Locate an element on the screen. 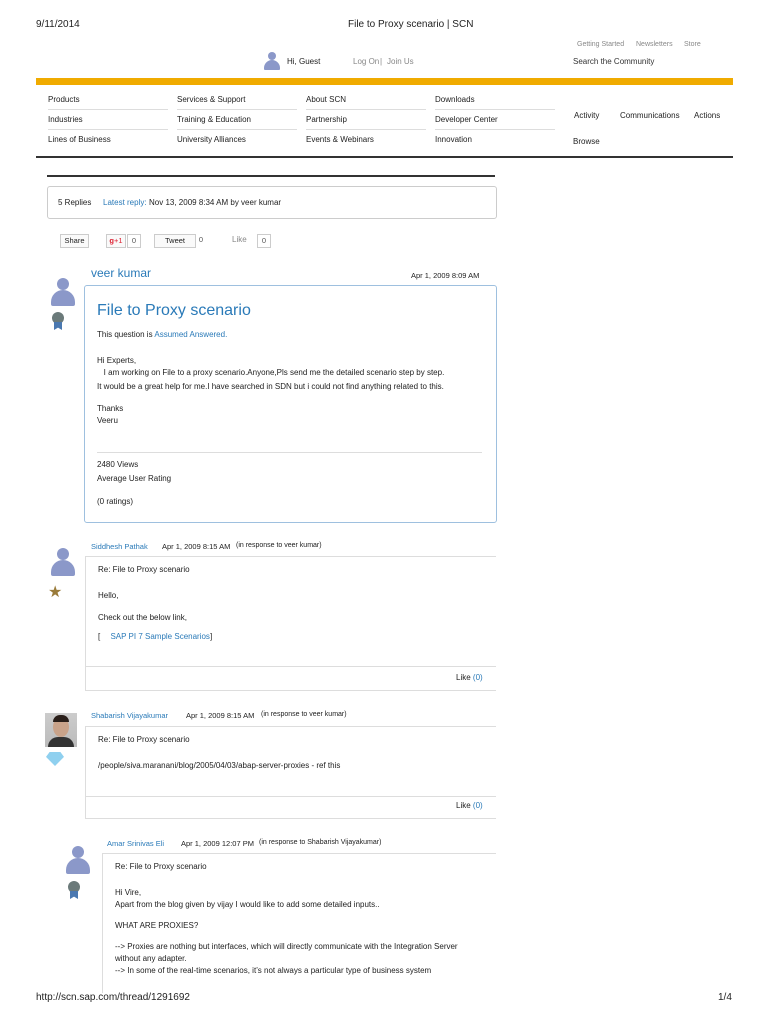  rating-label: Average User Rating is located at coordinates (134, 478).